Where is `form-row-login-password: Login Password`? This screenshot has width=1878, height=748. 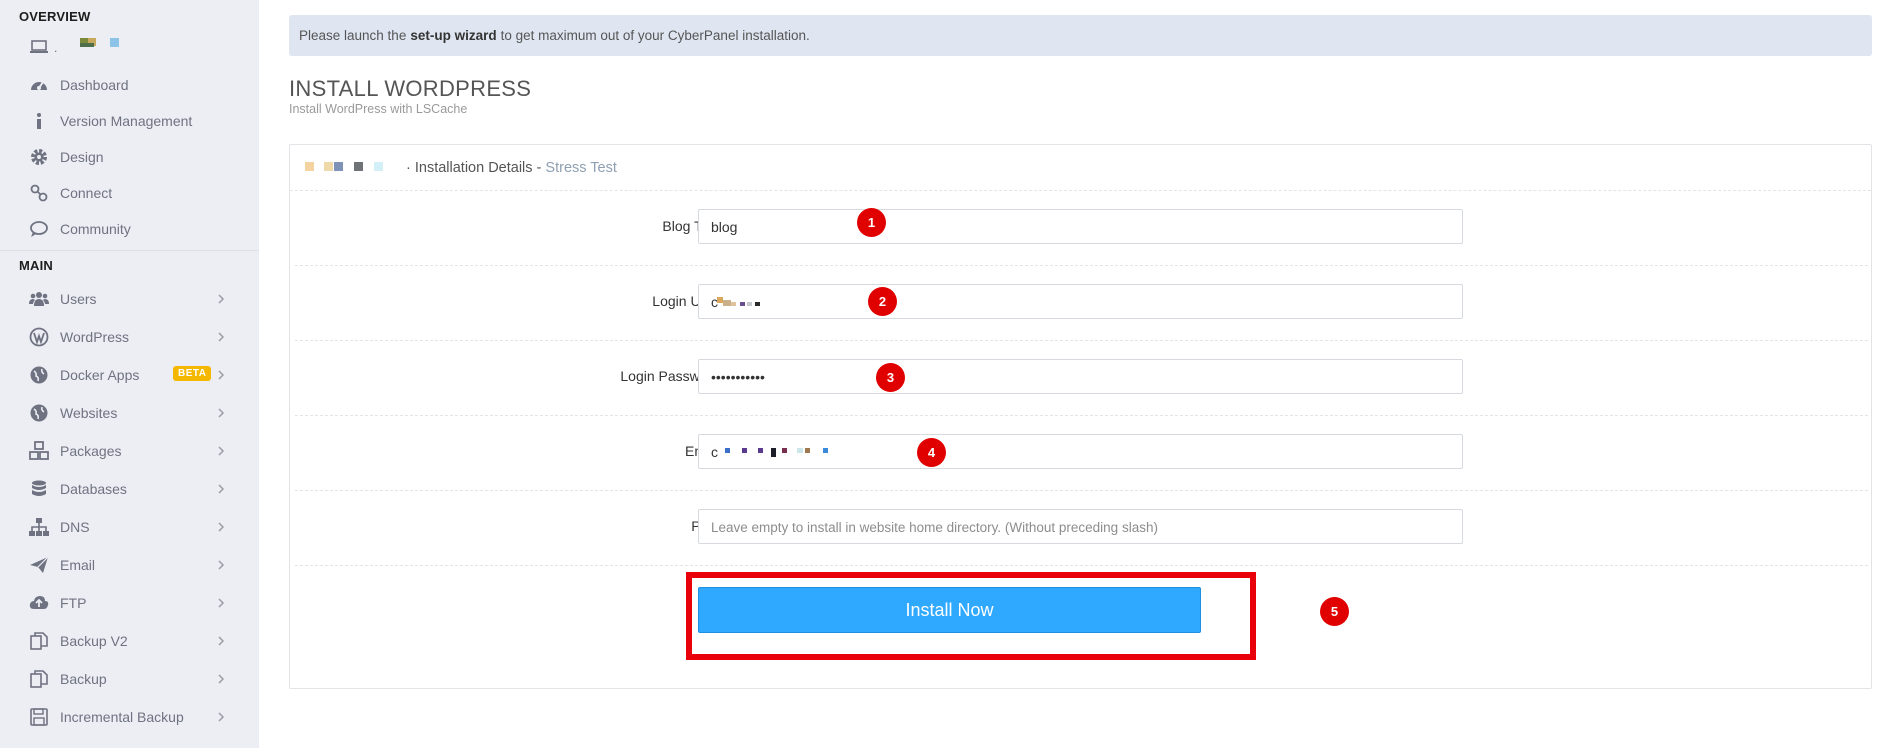 form-row-login-password: Login Password is located at coordinates (1081, 378).